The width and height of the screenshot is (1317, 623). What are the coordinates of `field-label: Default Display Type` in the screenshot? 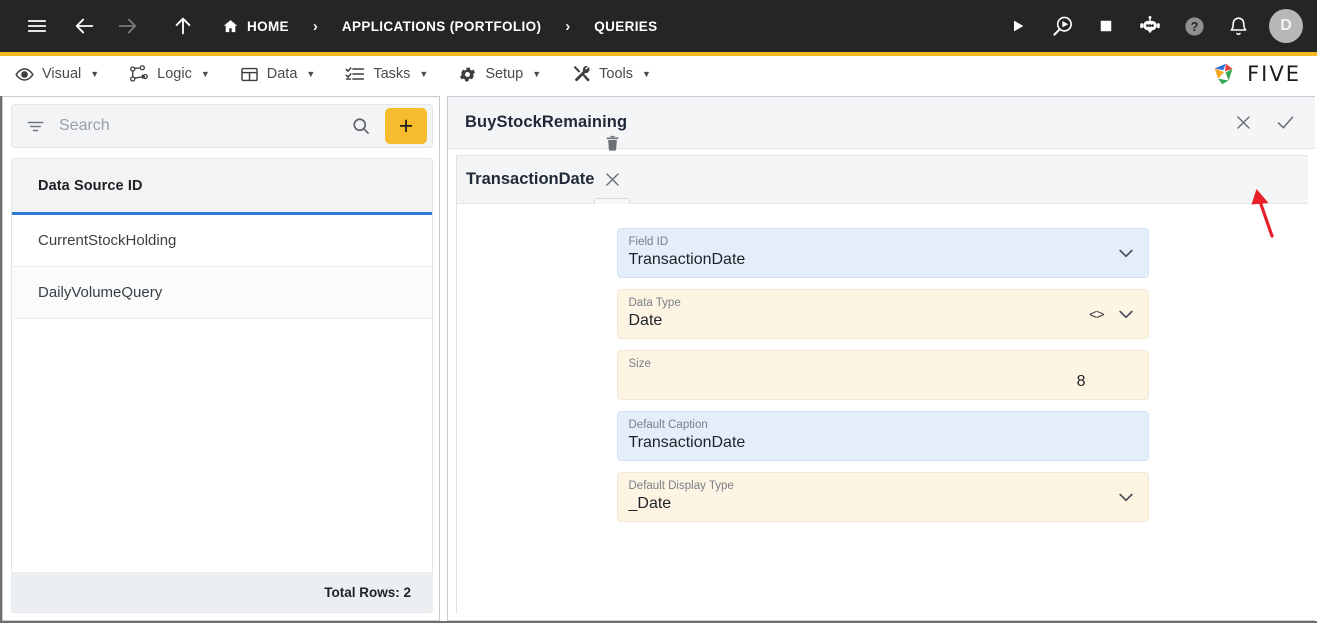 It's located at (681, 486).